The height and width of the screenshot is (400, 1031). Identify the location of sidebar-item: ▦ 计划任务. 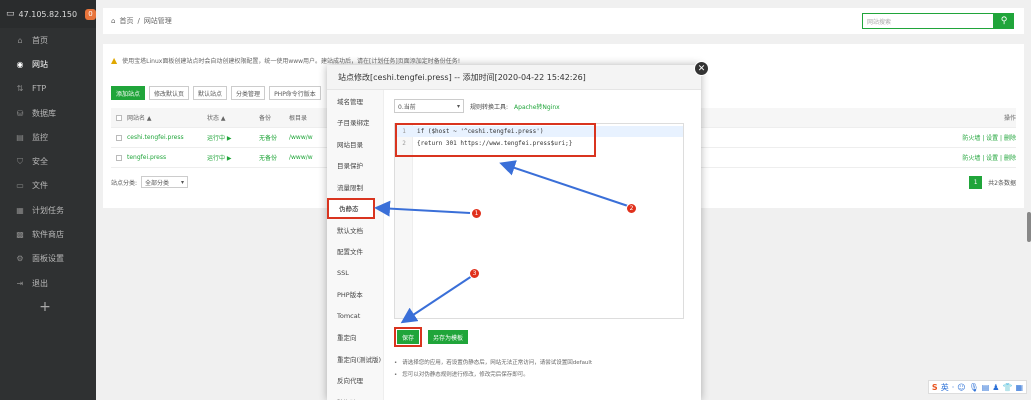
(48, 210).